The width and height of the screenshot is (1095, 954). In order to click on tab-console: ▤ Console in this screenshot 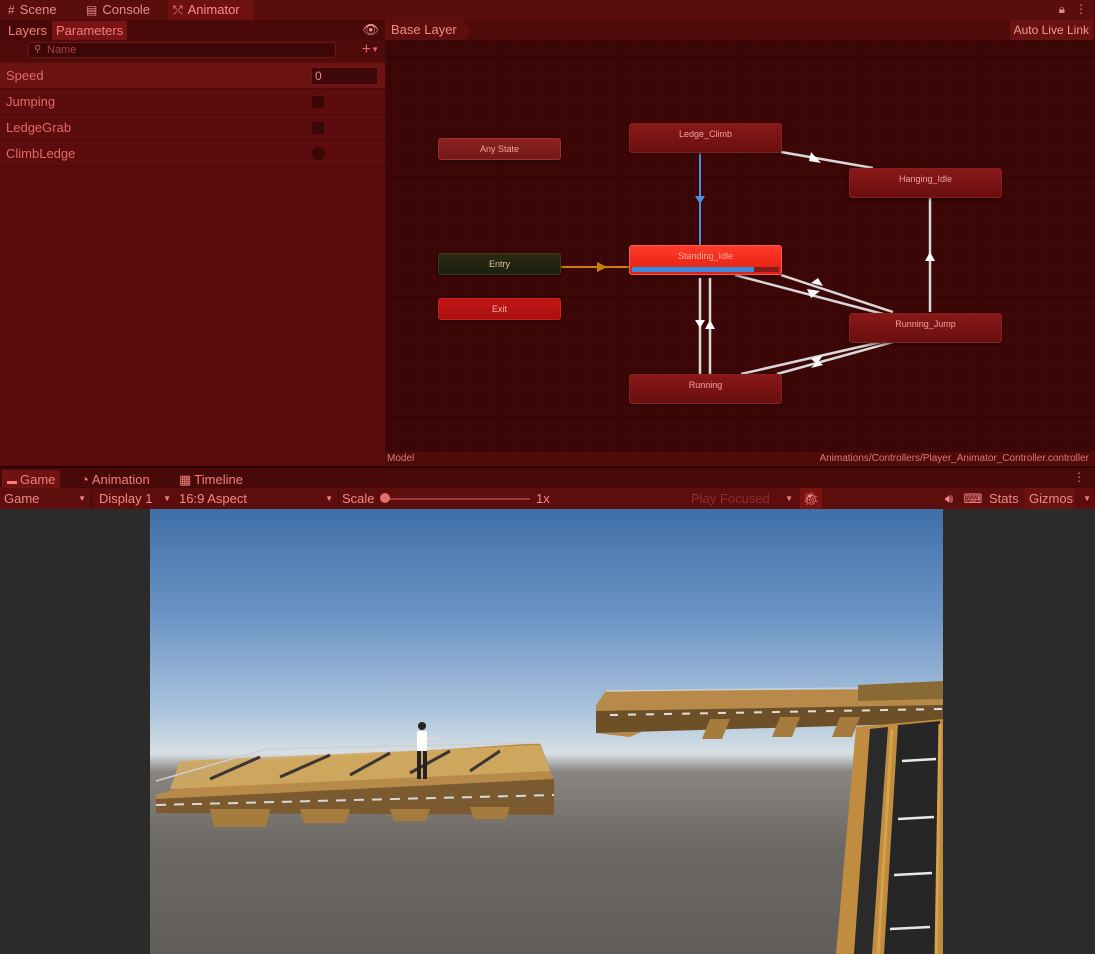, I will do `click(125, 10)`.